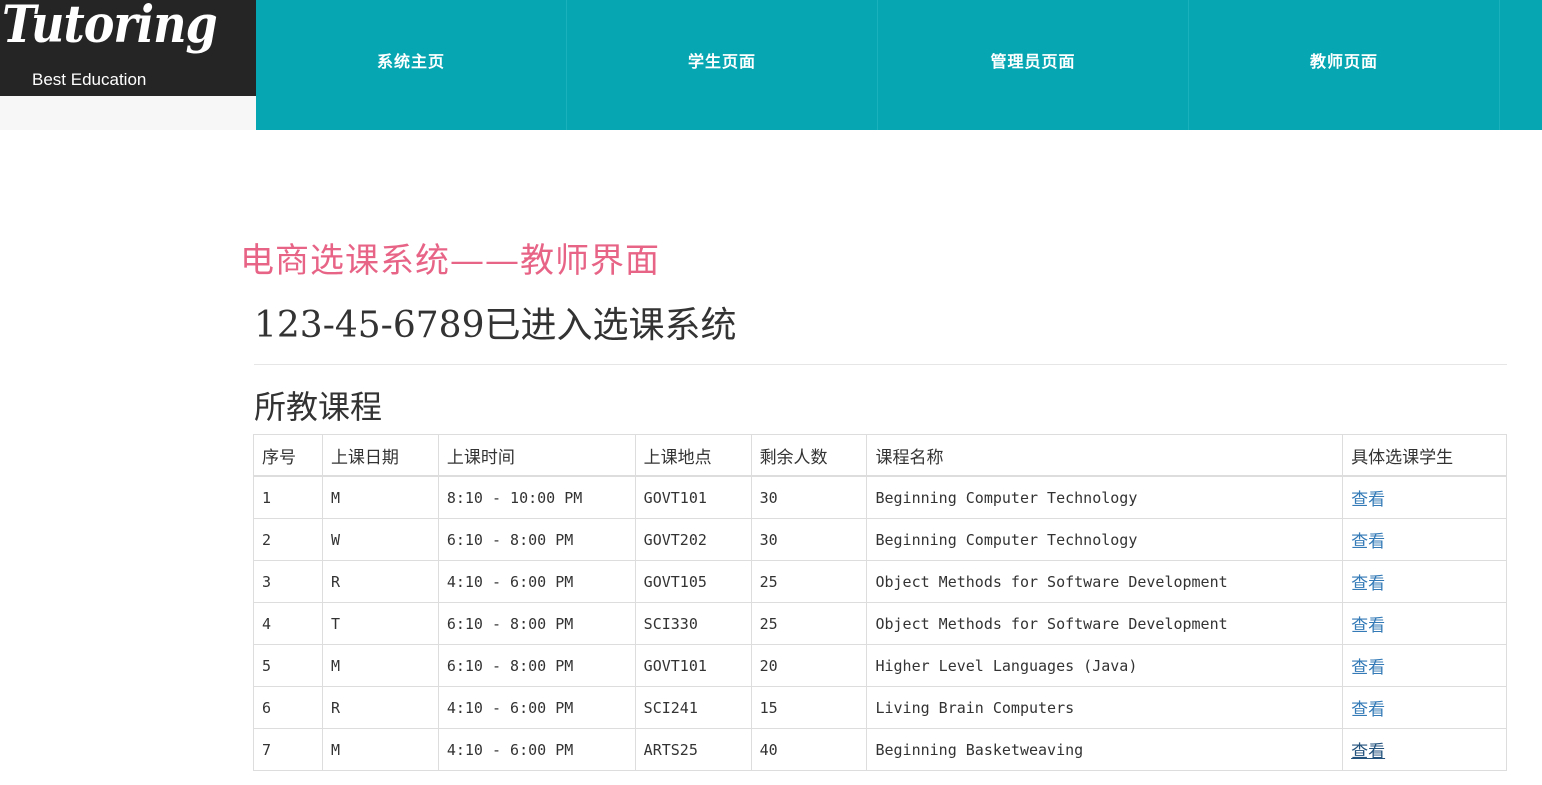 The height and width of the screenshot is (785, 1542). Describe the element at coordinates (1105, 455) in the screenshot. I see `column-header: 课程名称` at that location.